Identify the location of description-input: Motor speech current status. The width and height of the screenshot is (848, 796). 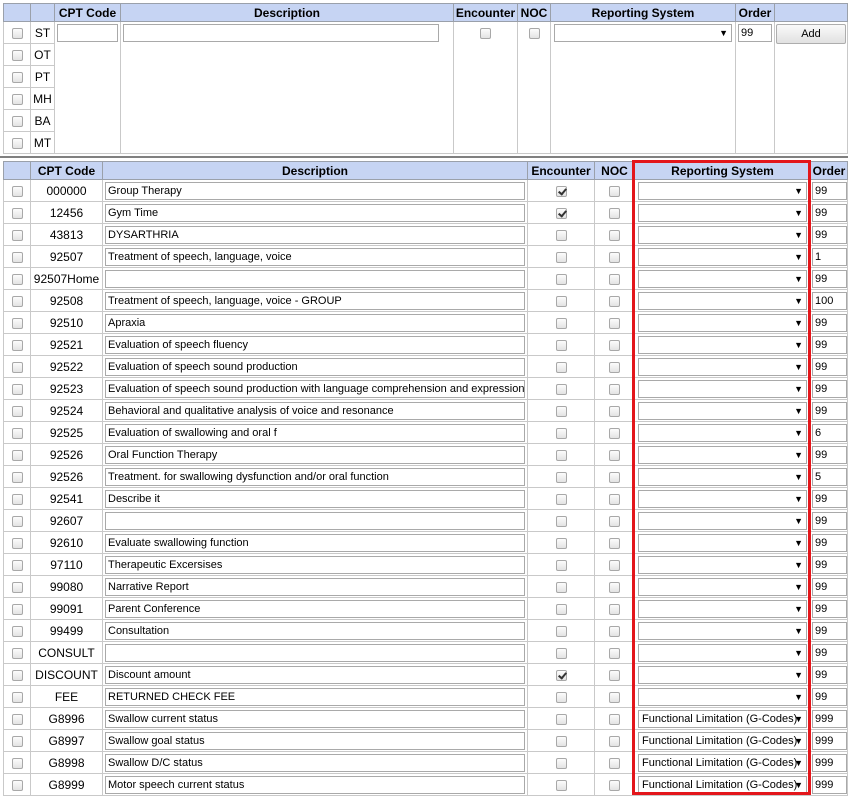
(315, 784).